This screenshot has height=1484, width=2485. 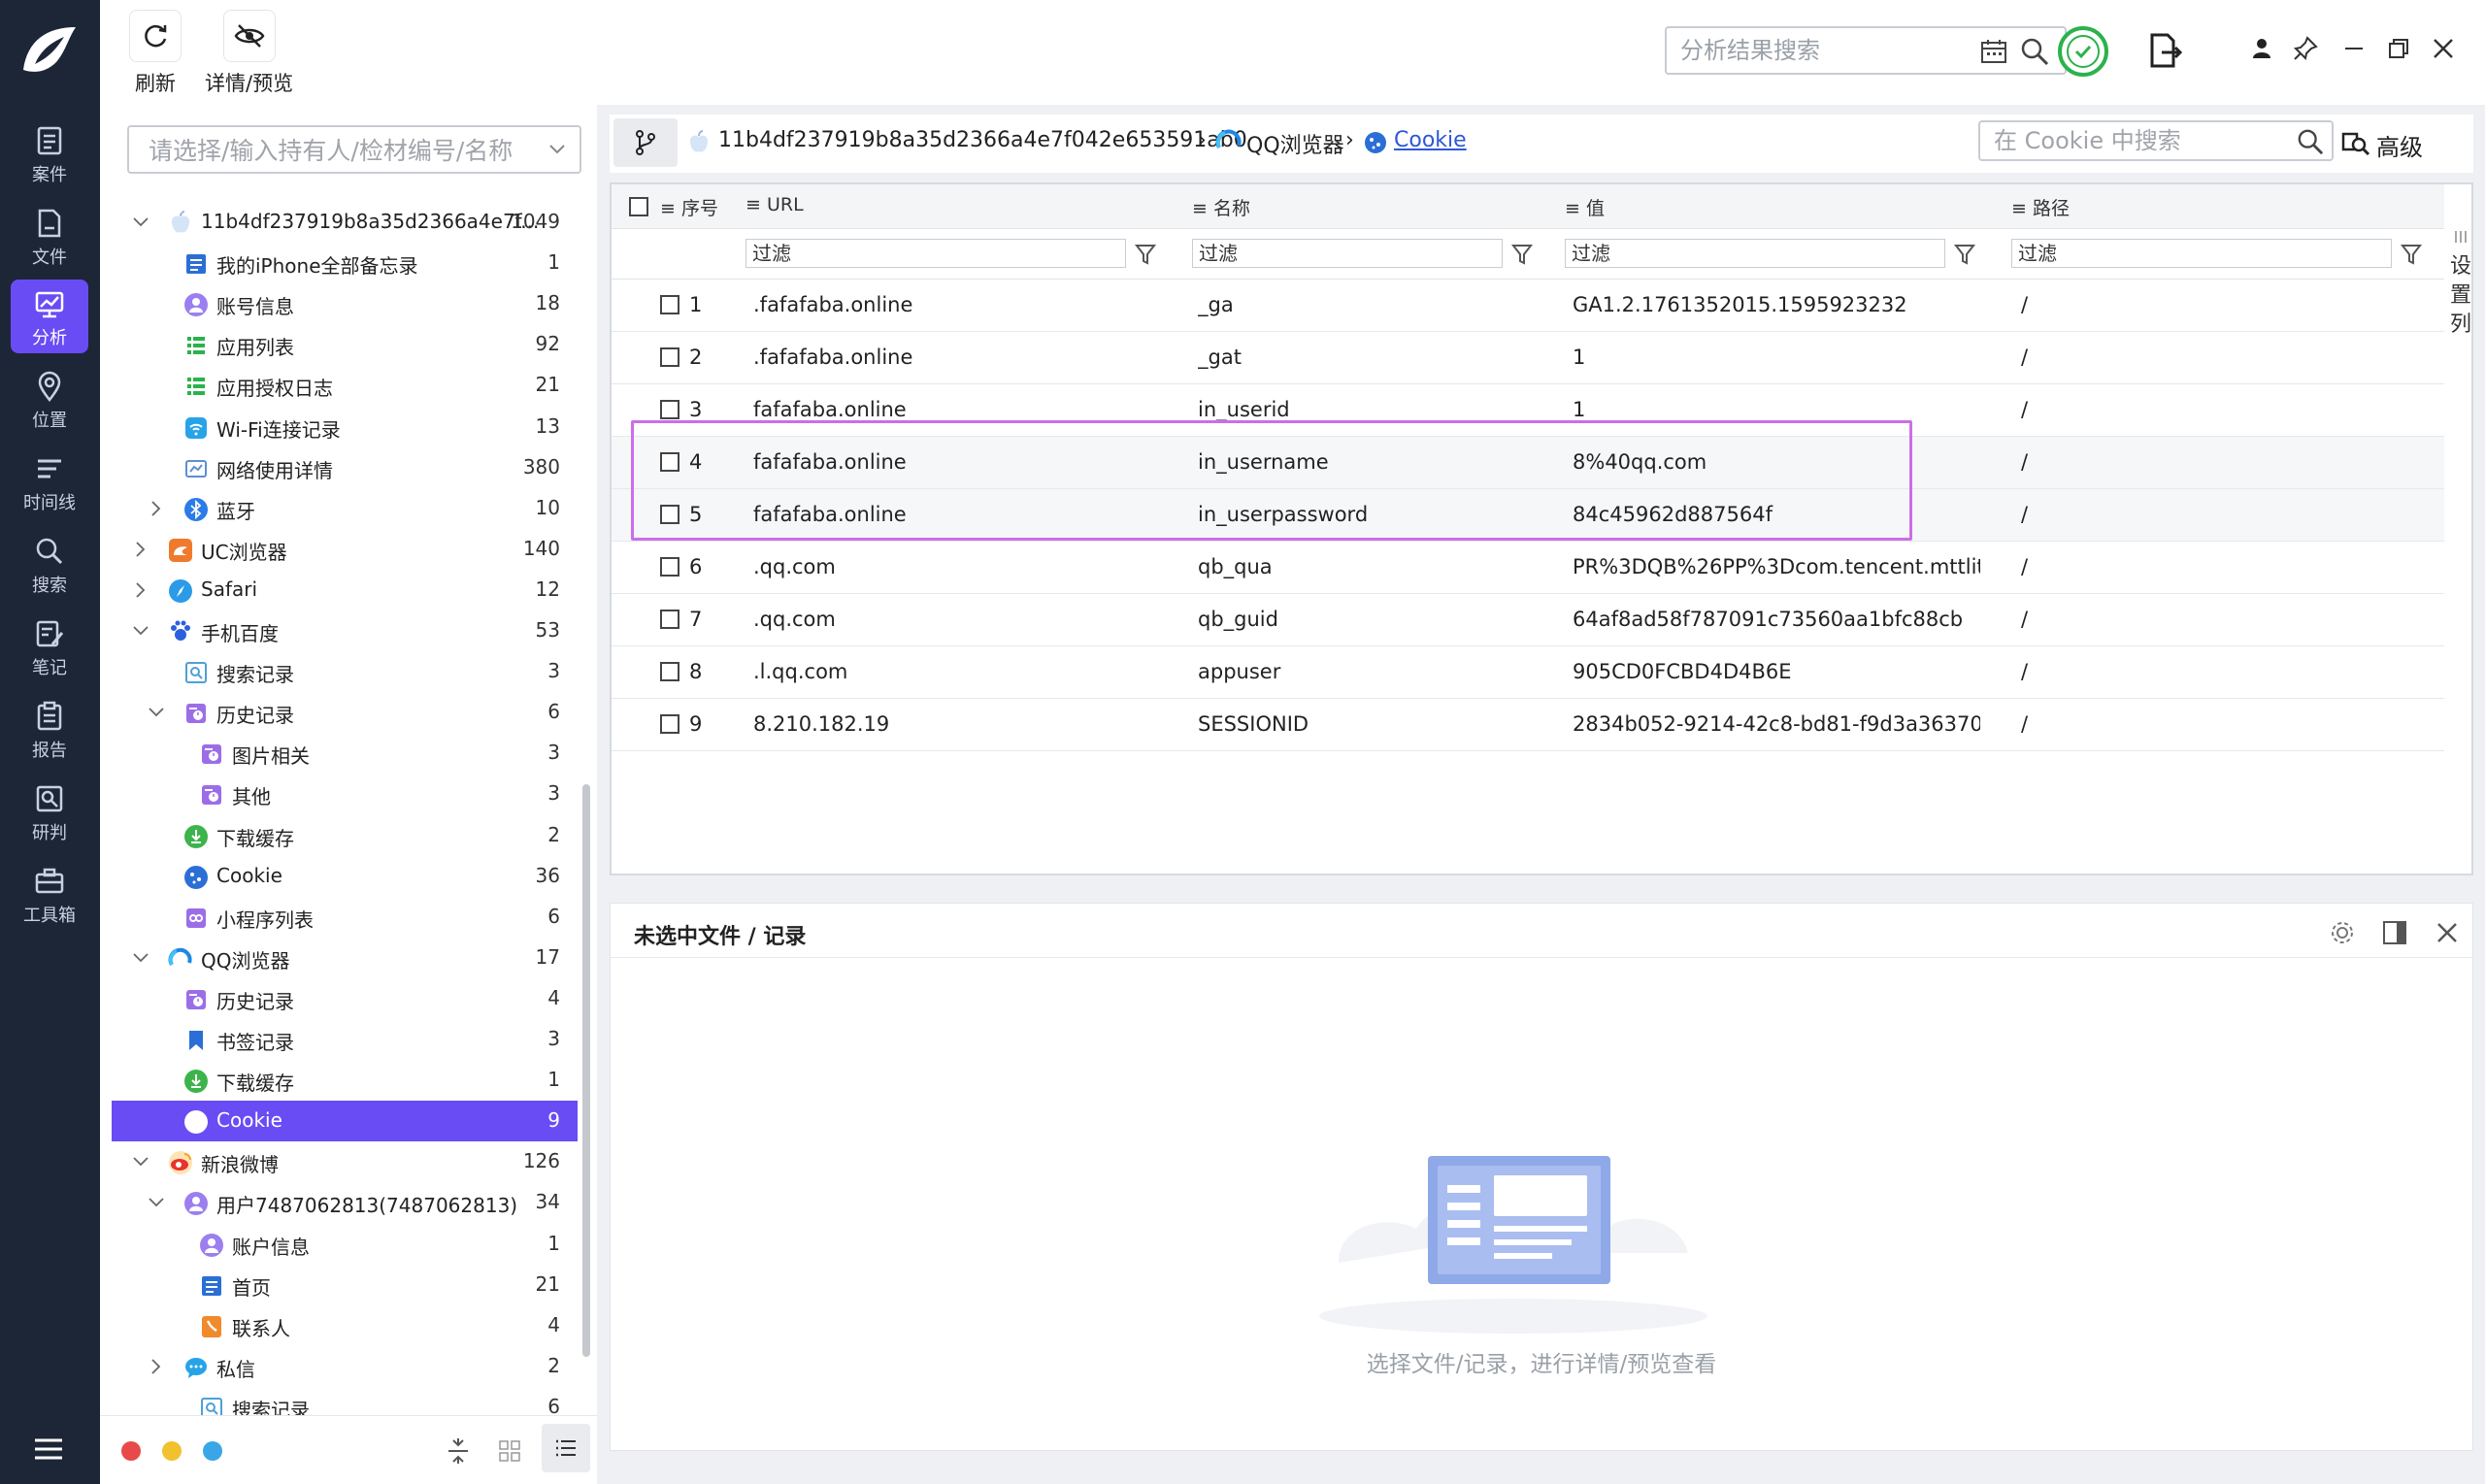 What do you see at coordinates (50, 316) in the screenshot?
I see `nav-analysis: 分析` at bounding box center [50, 316].